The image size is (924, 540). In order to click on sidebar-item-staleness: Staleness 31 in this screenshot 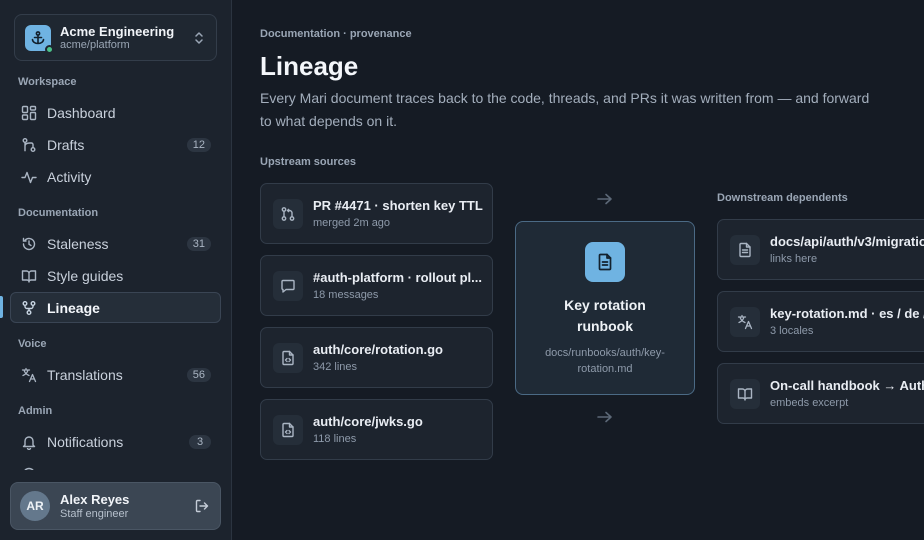, I will do `click(115, 243)`.